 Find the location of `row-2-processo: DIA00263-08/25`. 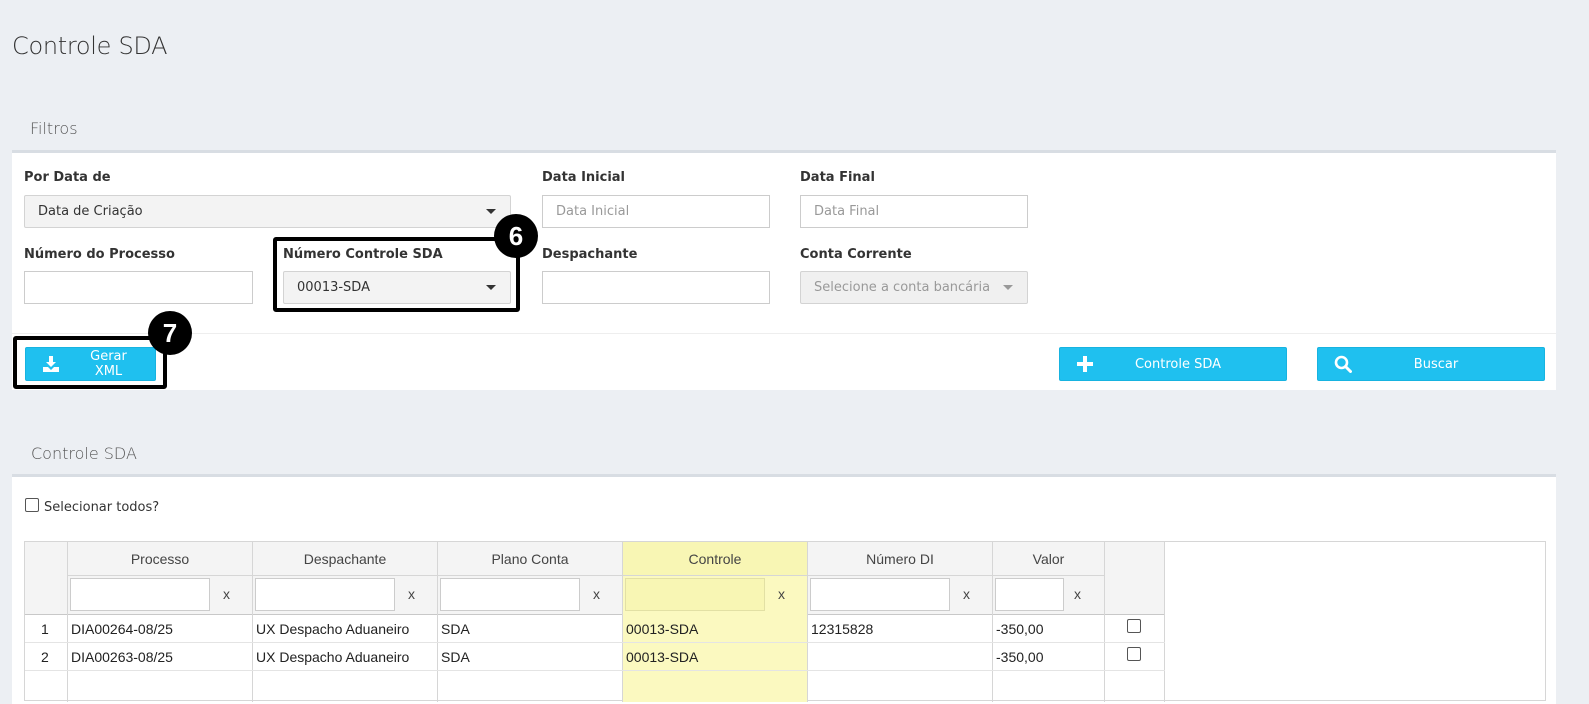

row-2-processo: DIA00263-08/25 is located at coordinates (122, 657).